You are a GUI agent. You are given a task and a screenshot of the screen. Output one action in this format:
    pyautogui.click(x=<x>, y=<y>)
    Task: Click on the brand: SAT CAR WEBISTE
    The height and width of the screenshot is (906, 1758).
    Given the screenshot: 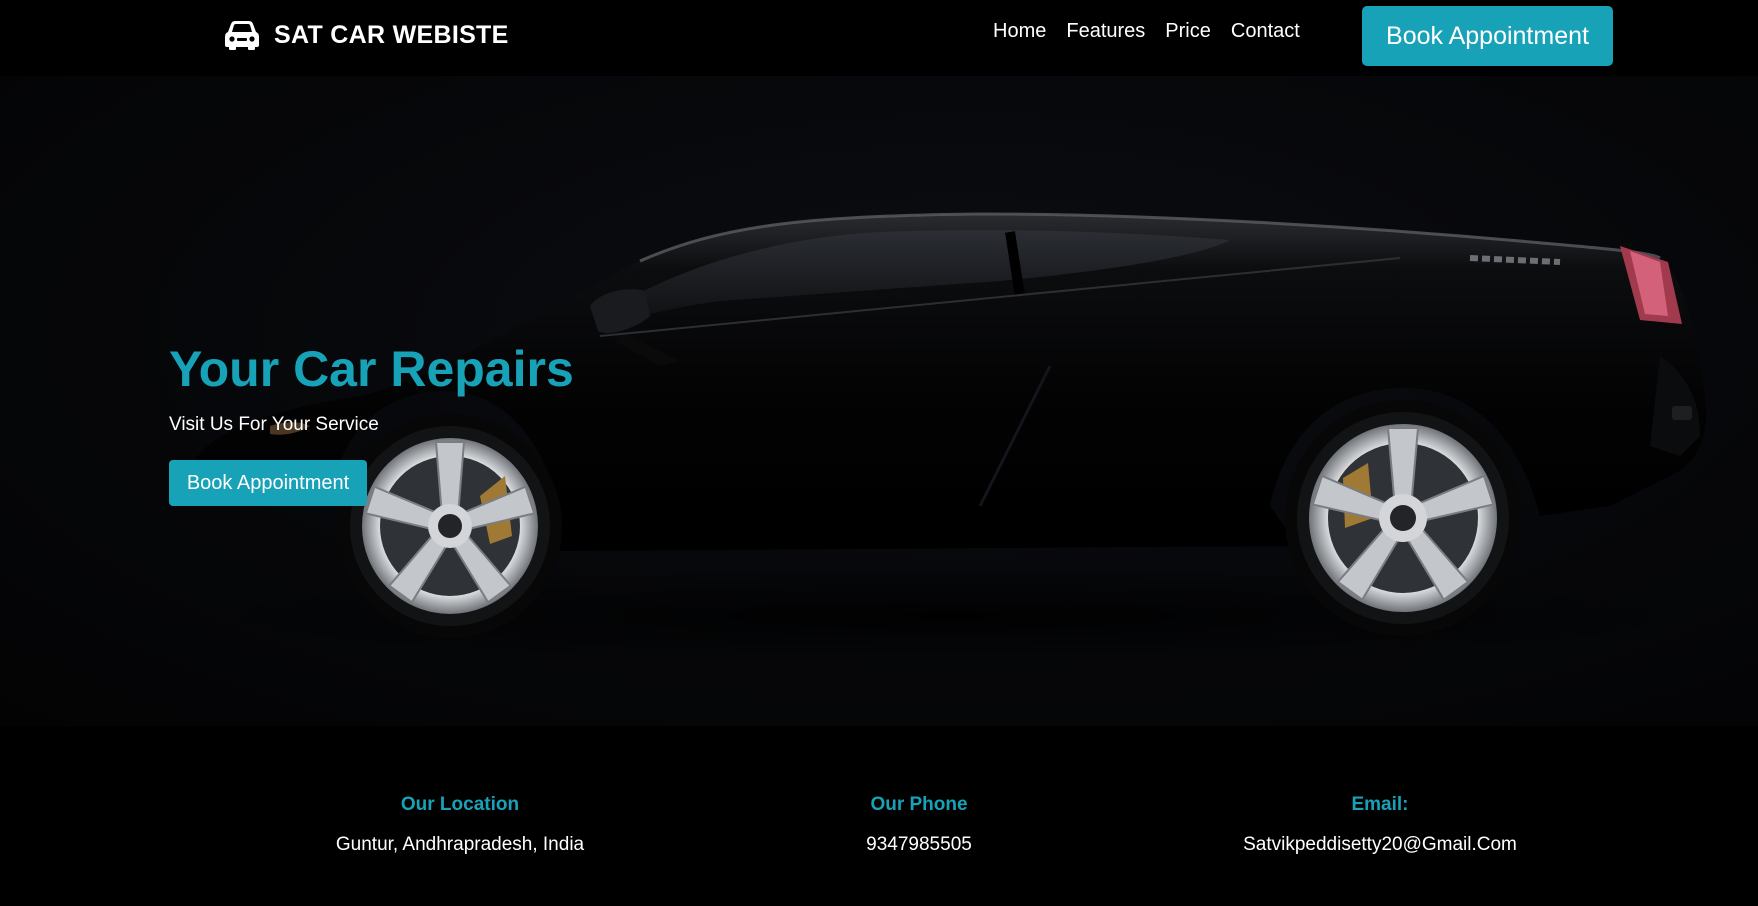 What is the action you would take?
    pyautogui.click(x=366, y=35)
    